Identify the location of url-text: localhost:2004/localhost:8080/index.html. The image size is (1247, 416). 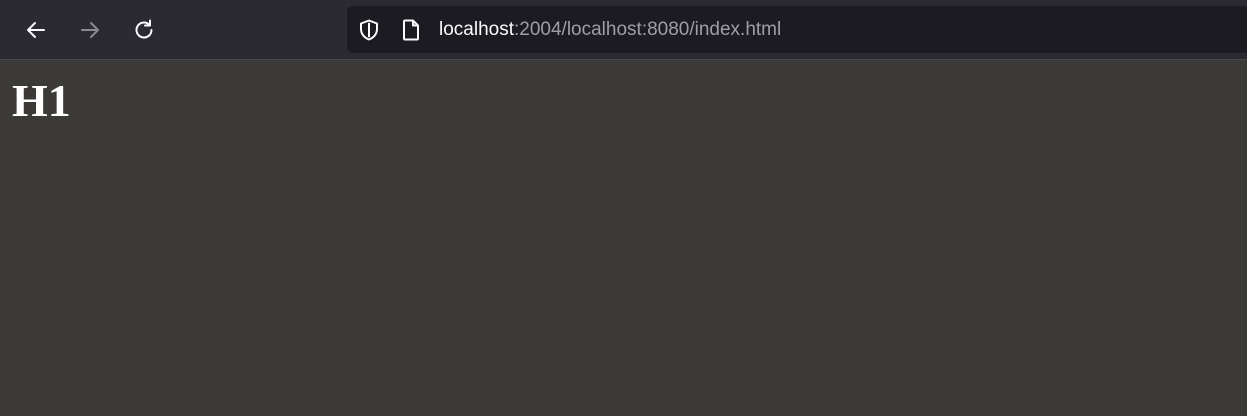
(610, 30).